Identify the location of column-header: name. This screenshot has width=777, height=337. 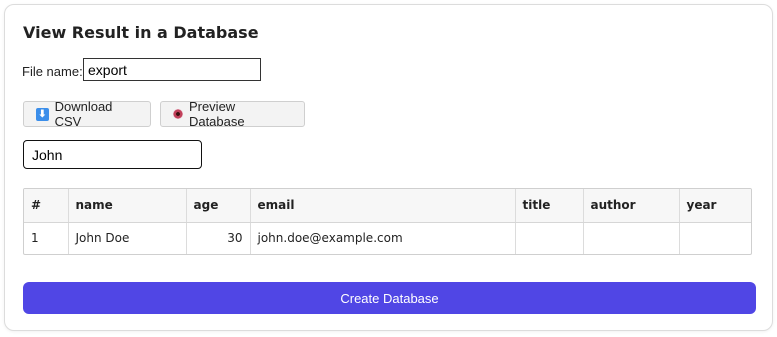
(127, 206).